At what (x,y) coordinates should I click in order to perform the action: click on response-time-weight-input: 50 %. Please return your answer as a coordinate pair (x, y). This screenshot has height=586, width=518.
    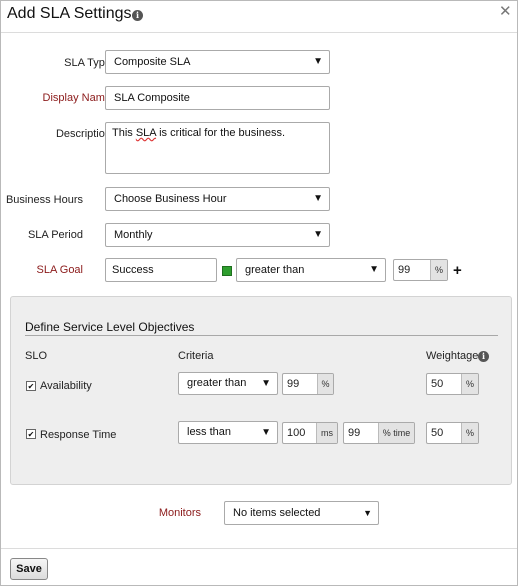
    Looking at the image, I should click on (452, 433).